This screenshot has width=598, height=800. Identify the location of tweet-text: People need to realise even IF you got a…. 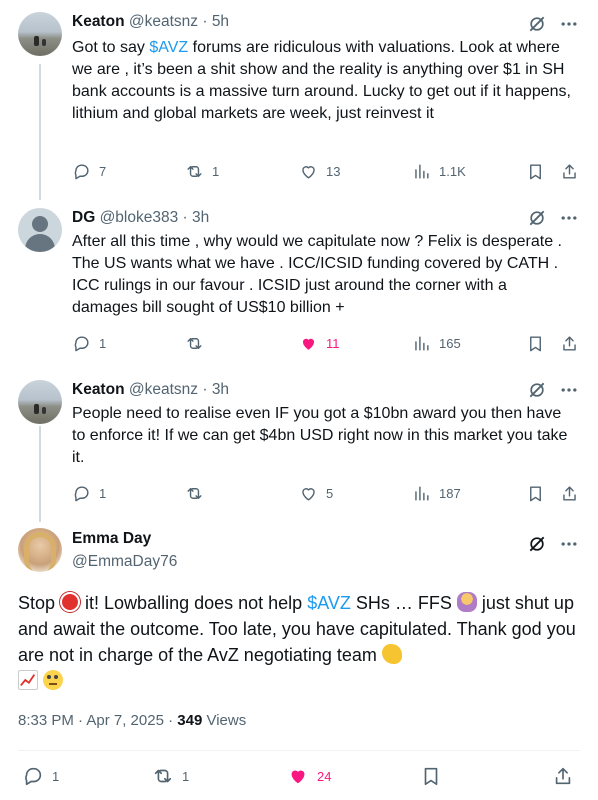
(320, 435).